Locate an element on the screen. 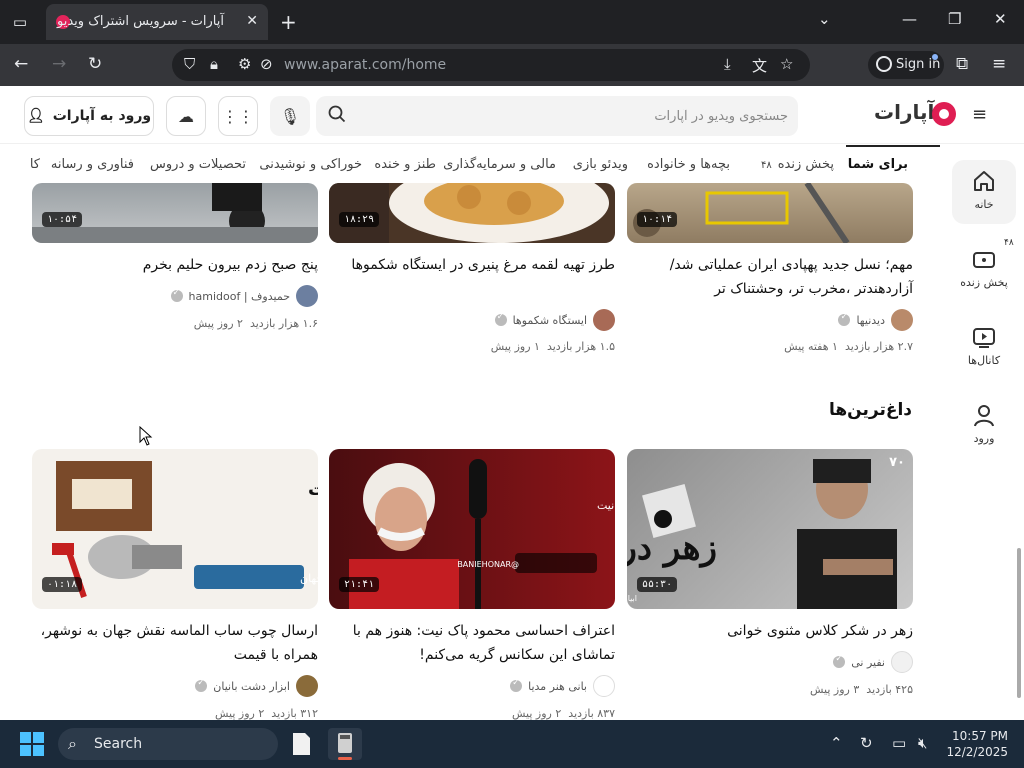 The height and width of the screenshot is (768, 1024). tab-list-chevron-icon: ⌄ is located at coordinates (824, 19).